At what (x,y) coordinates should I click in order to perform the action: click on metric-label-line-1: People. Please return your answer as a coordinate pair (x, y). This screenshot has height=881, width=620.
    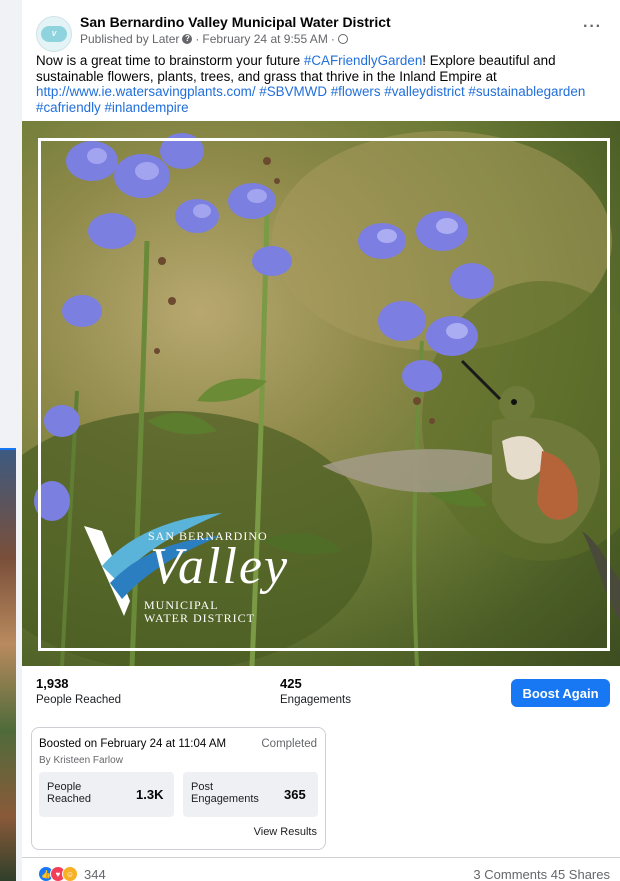
    Looking at the image, I should click on (64, 787).